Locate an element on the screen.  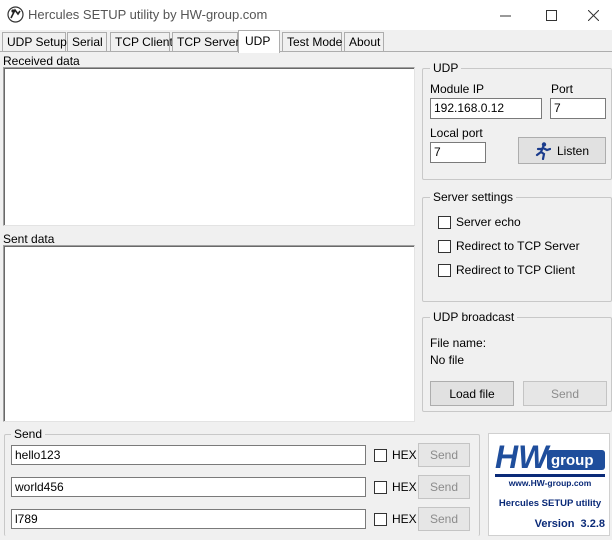
server-settings-title: Server settings is located at coordinates (473, 197).